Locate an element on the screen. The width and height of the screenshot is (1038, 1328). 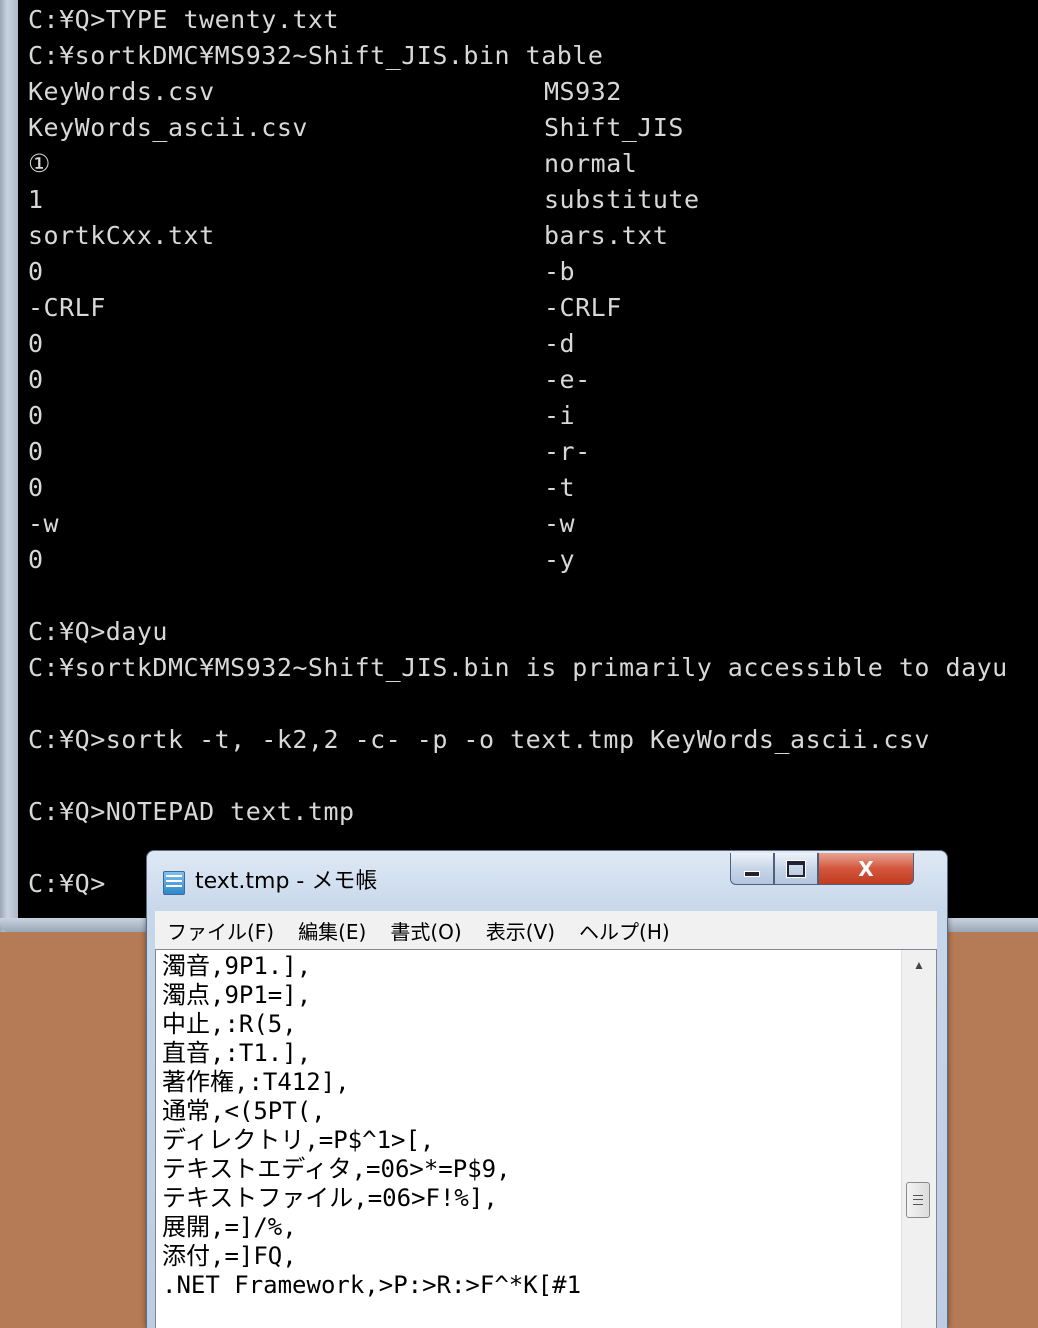
maximize-icon is located at coordinates (796, 868).